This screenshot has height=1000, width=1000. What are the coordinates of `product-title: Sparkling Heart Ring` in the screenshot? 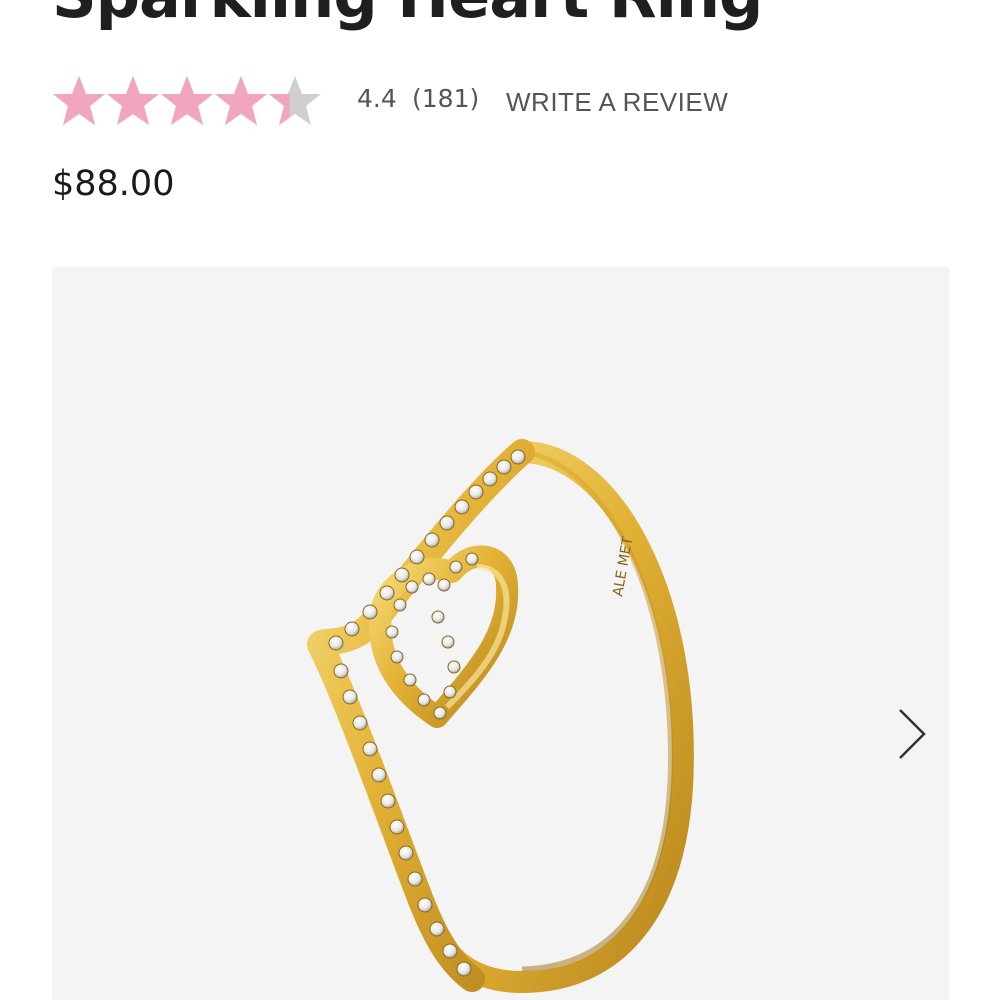 It's located at (407, 15).